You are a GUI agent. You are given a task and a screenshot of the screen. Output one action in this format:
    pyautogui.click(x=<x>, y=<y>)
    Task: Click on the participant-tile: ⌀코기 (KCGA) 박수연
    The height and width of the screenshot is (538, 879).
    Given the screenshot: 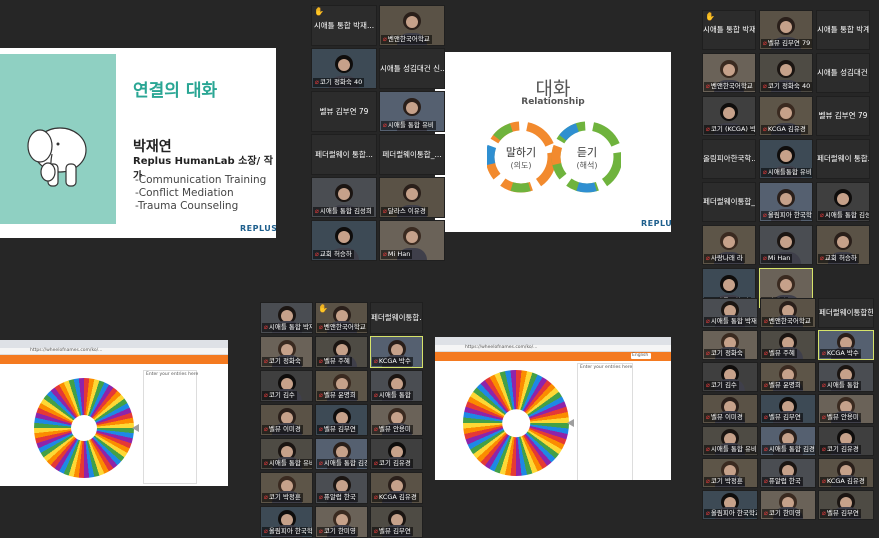 What is the action you would take?
    pyautogui.click(x=729, y=116)
    